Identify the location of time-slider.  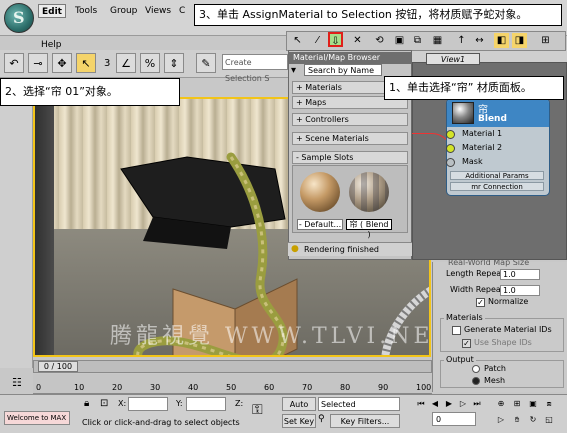
(232, 366).